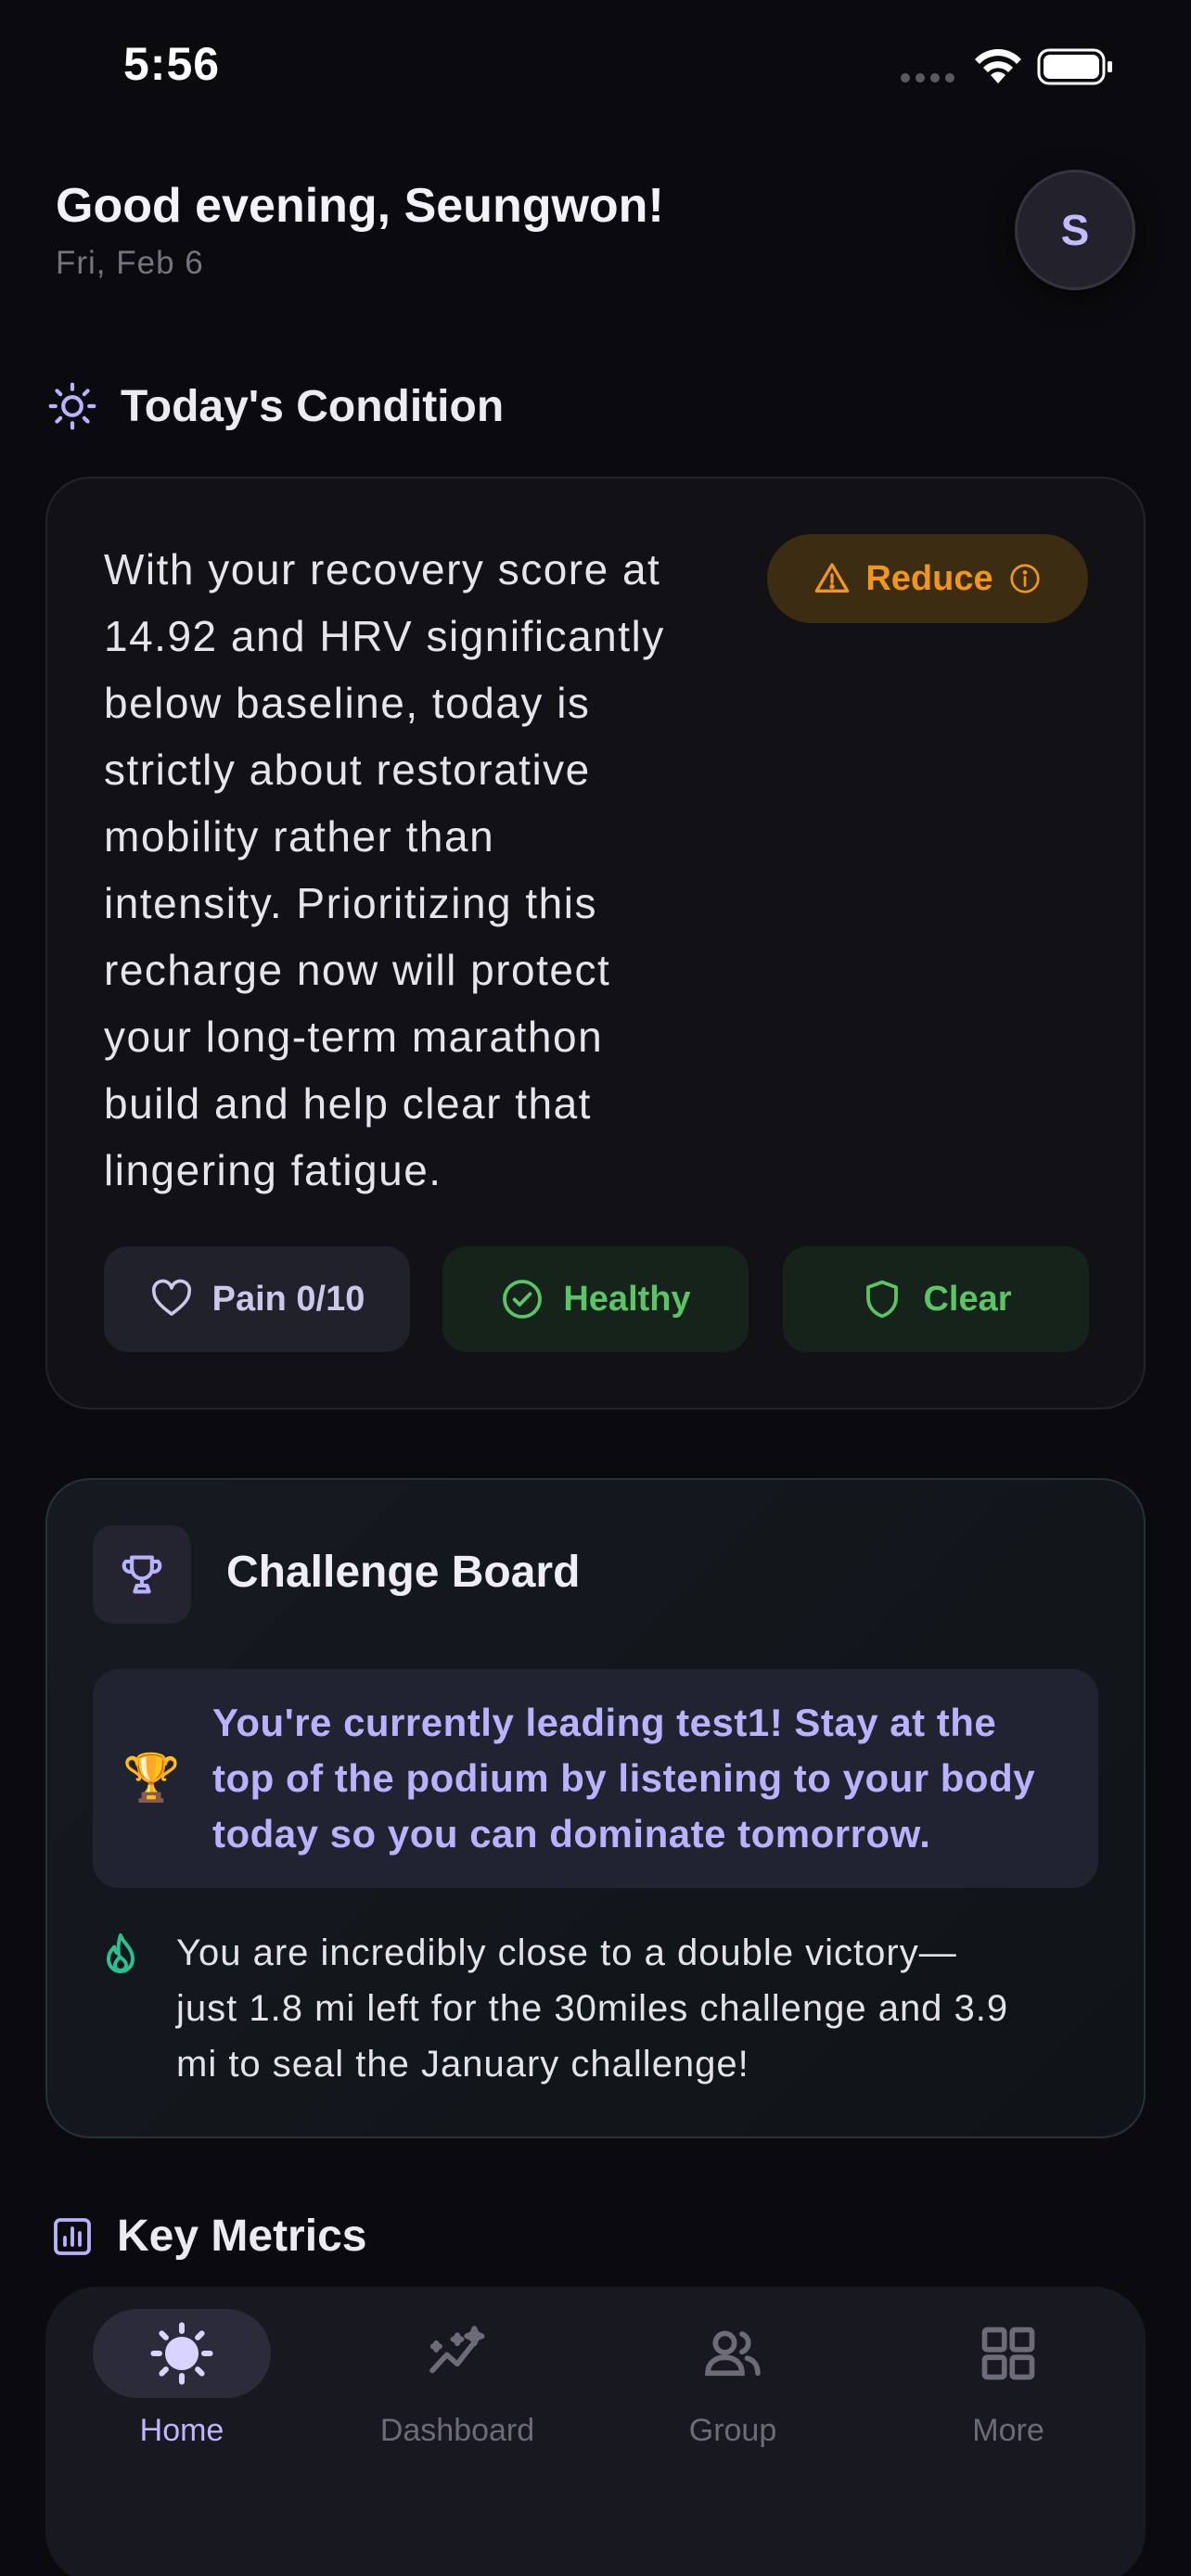  I want to click on heart-icon, so click(171, 1297).